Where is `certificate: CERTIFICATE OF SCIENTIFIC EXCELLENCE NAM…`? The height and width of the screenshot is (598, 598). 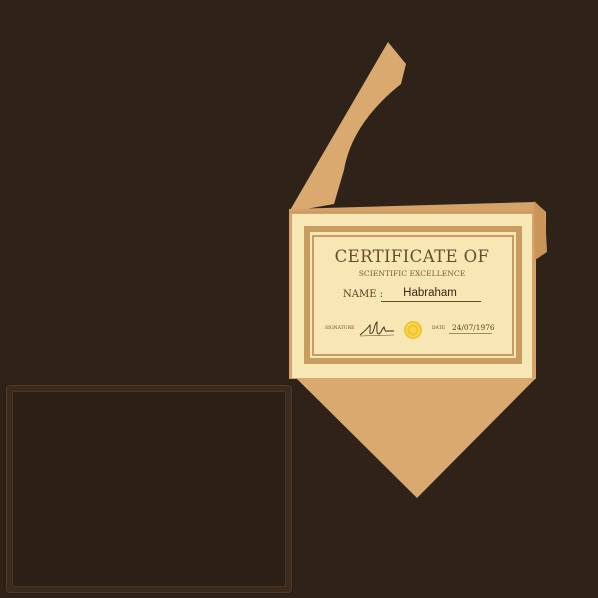
certificate: CERTIFICATE OF SCIENTIFIC EXCELLENCE NAM… is located at coordinates (412, 296).